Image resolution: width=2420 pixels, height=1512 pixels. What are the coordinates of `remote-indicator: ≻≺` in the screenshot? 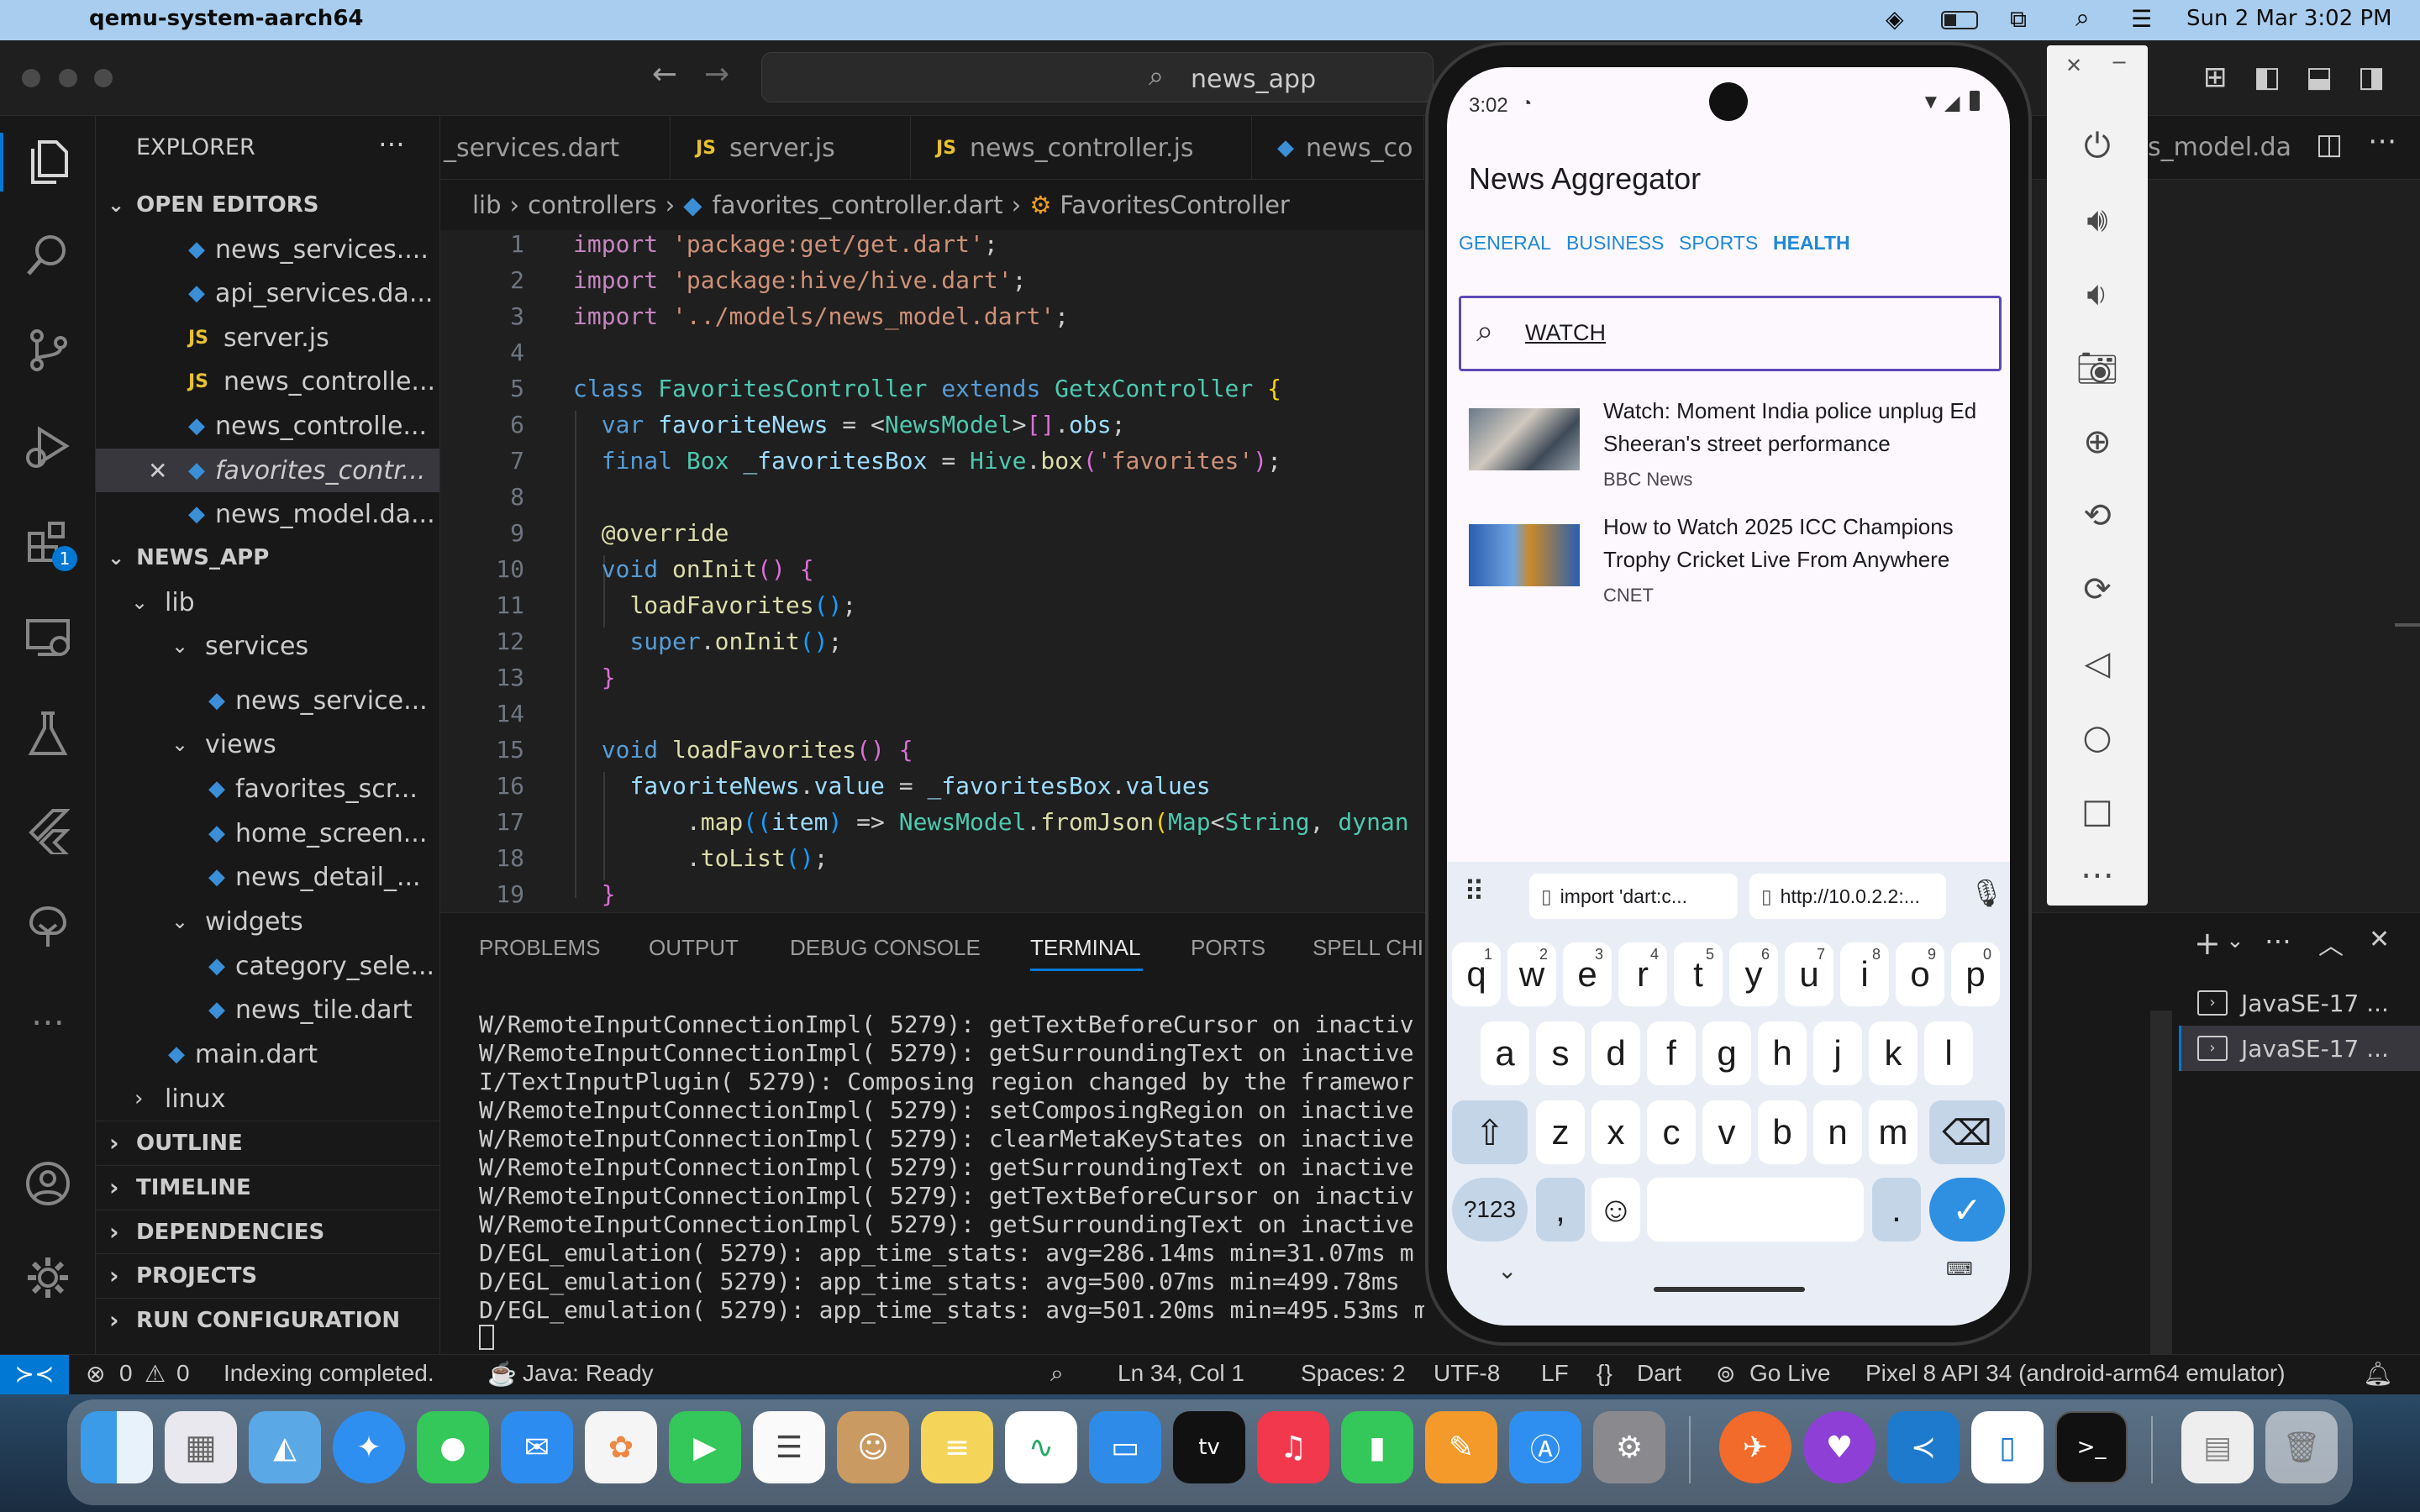 It's located at (34, 1375).